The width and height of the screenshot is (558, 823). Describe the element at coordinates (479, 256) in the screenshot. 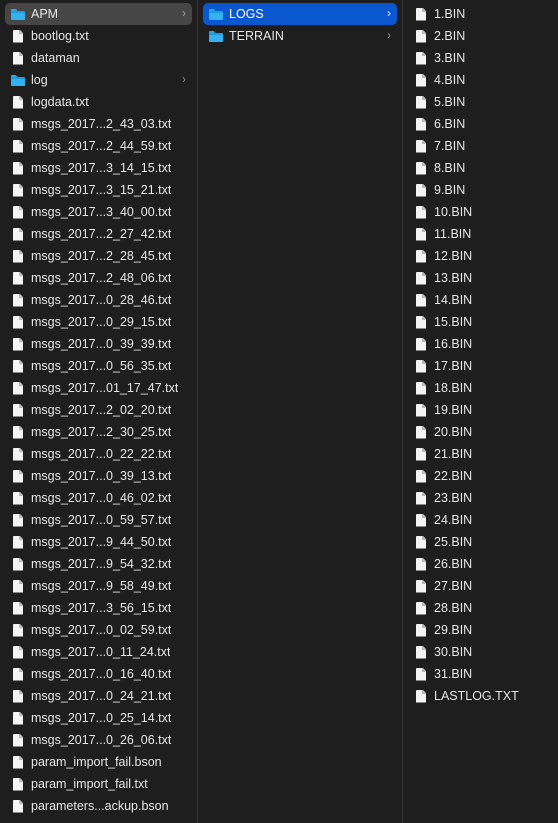

I see `file-row-12-bin: 12.BIN` at that location.